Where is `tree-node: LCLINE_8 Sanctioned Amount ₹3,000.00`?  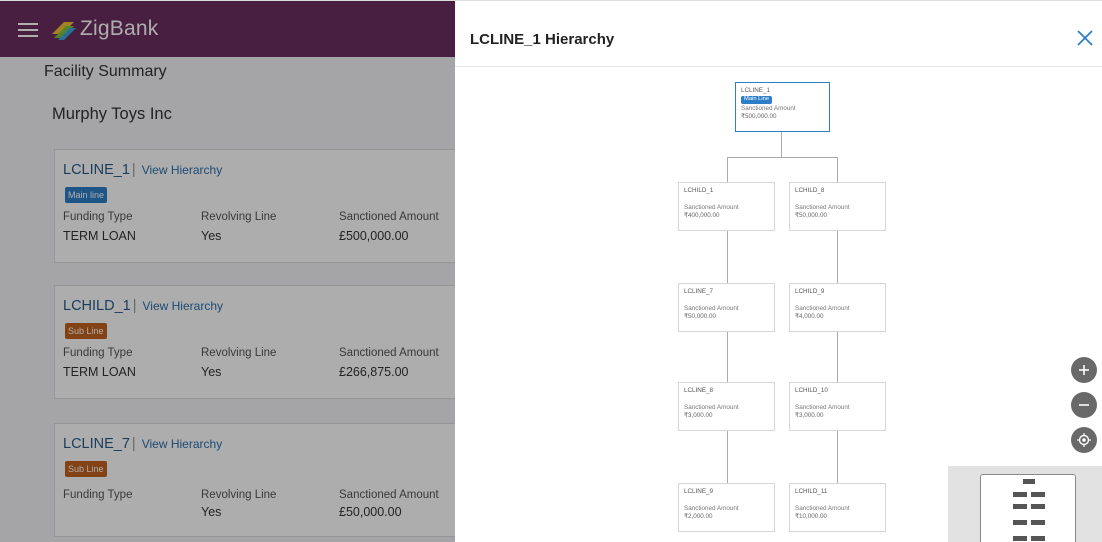 tree-node: LCLINE_8 Sanctioned Amount ₹3,000.00 is located at coordinates (726, 406).